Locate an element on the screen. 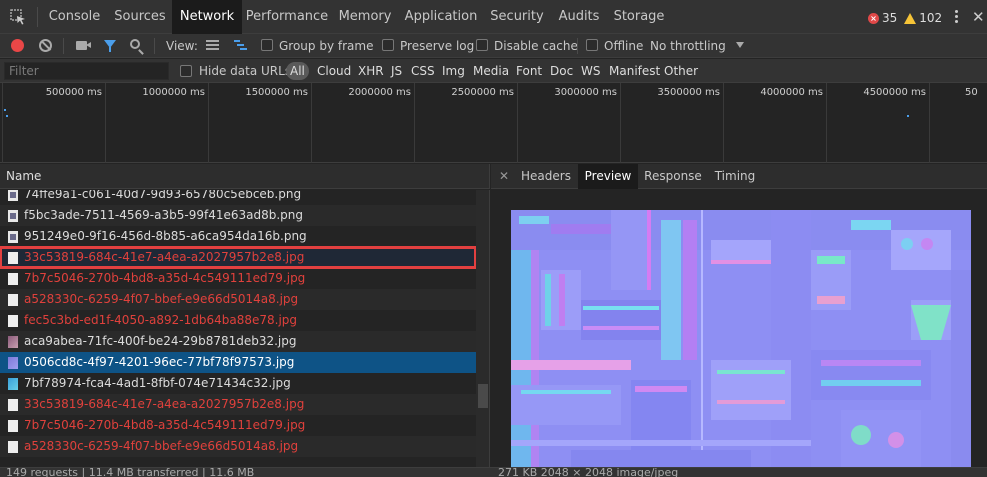  request-row: 74ffe9a1-c061-40d7-9d93-65780c5ebceb.png is located at coordinates (238, 197).